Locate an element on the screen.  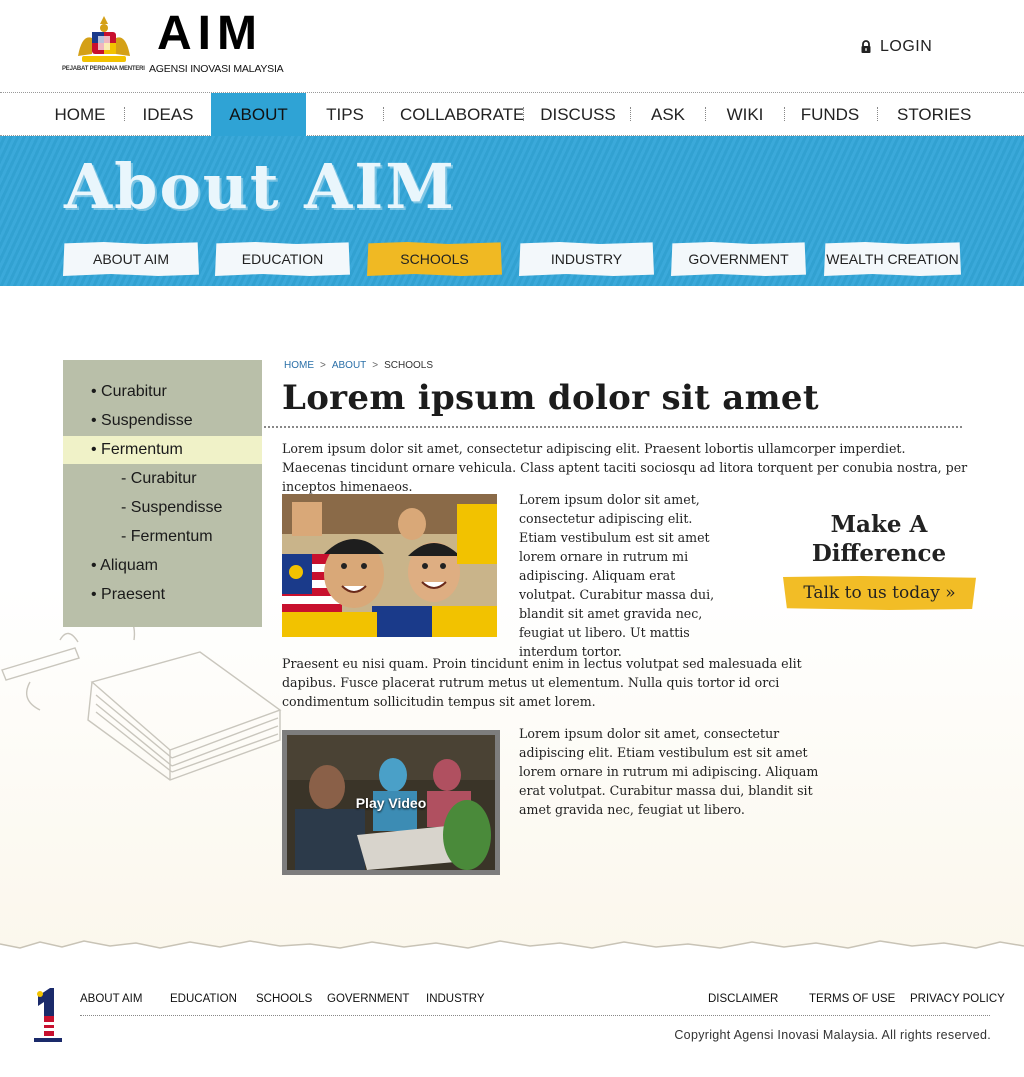
make-a-difference-heading: Make A Difference is located at coordinates (879, 539).